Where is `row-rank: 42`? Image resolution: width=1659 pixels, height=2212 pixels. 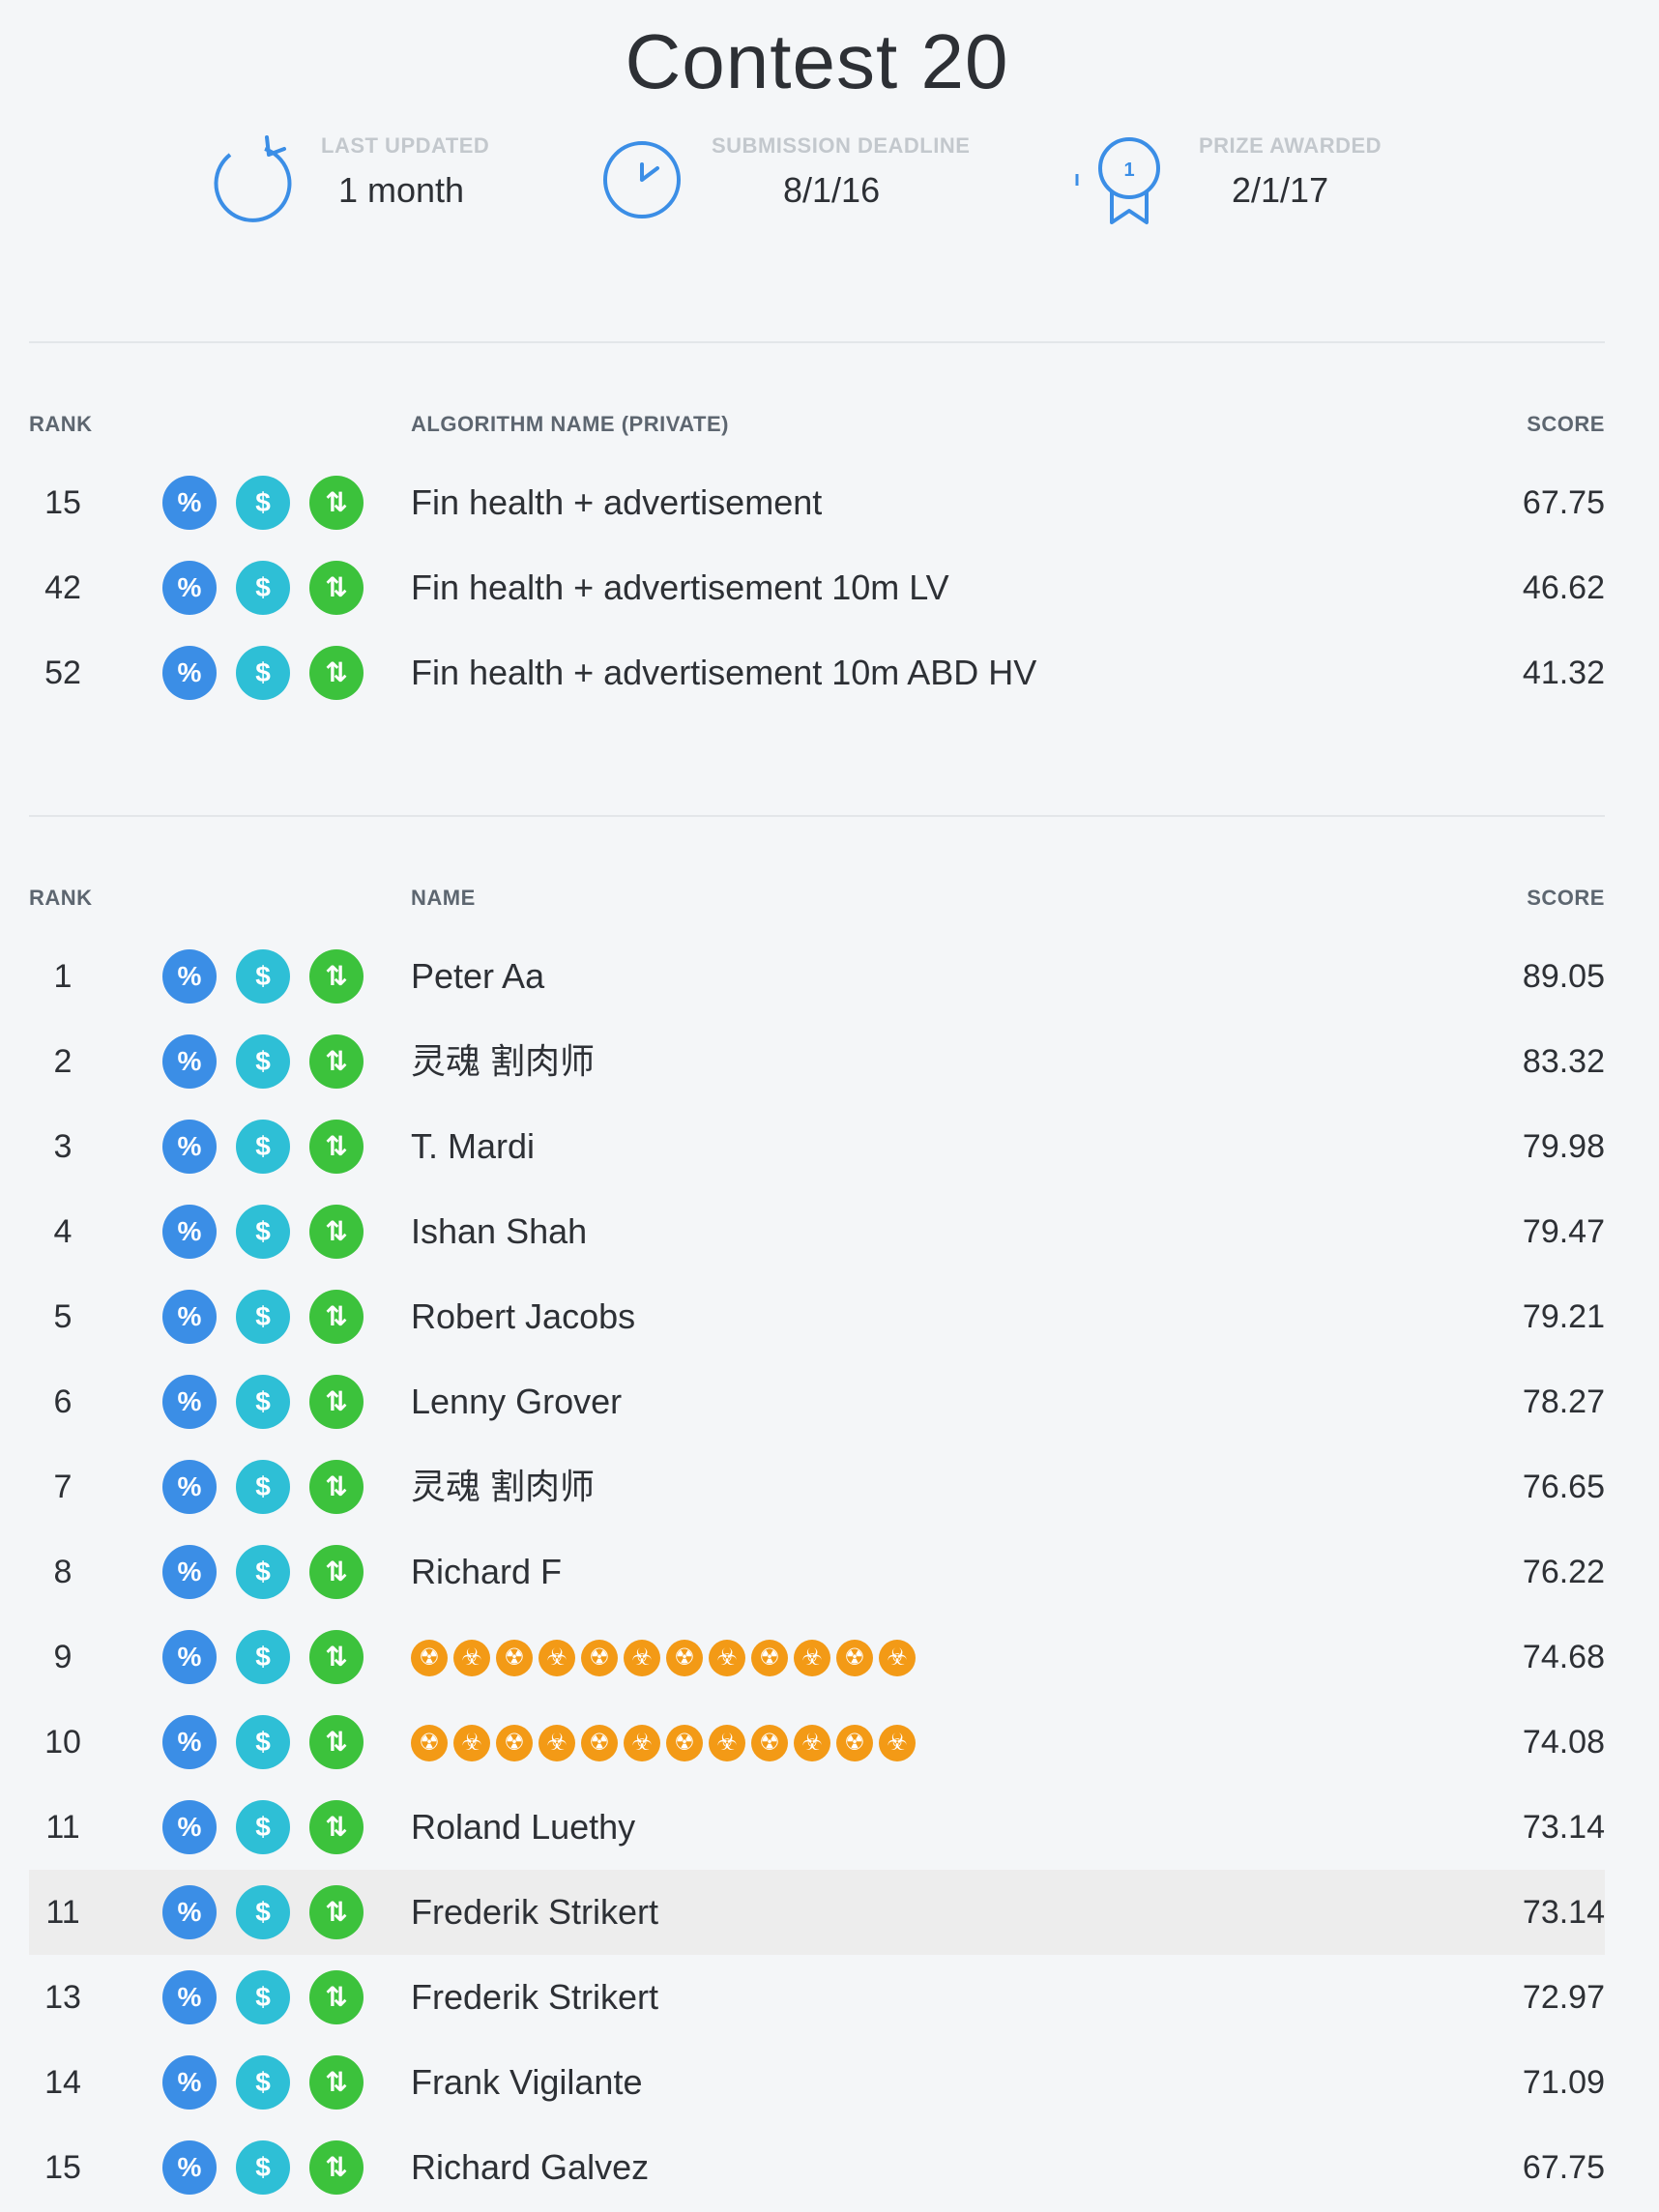
row-rank: 42 is located at coordinates (62, 587).